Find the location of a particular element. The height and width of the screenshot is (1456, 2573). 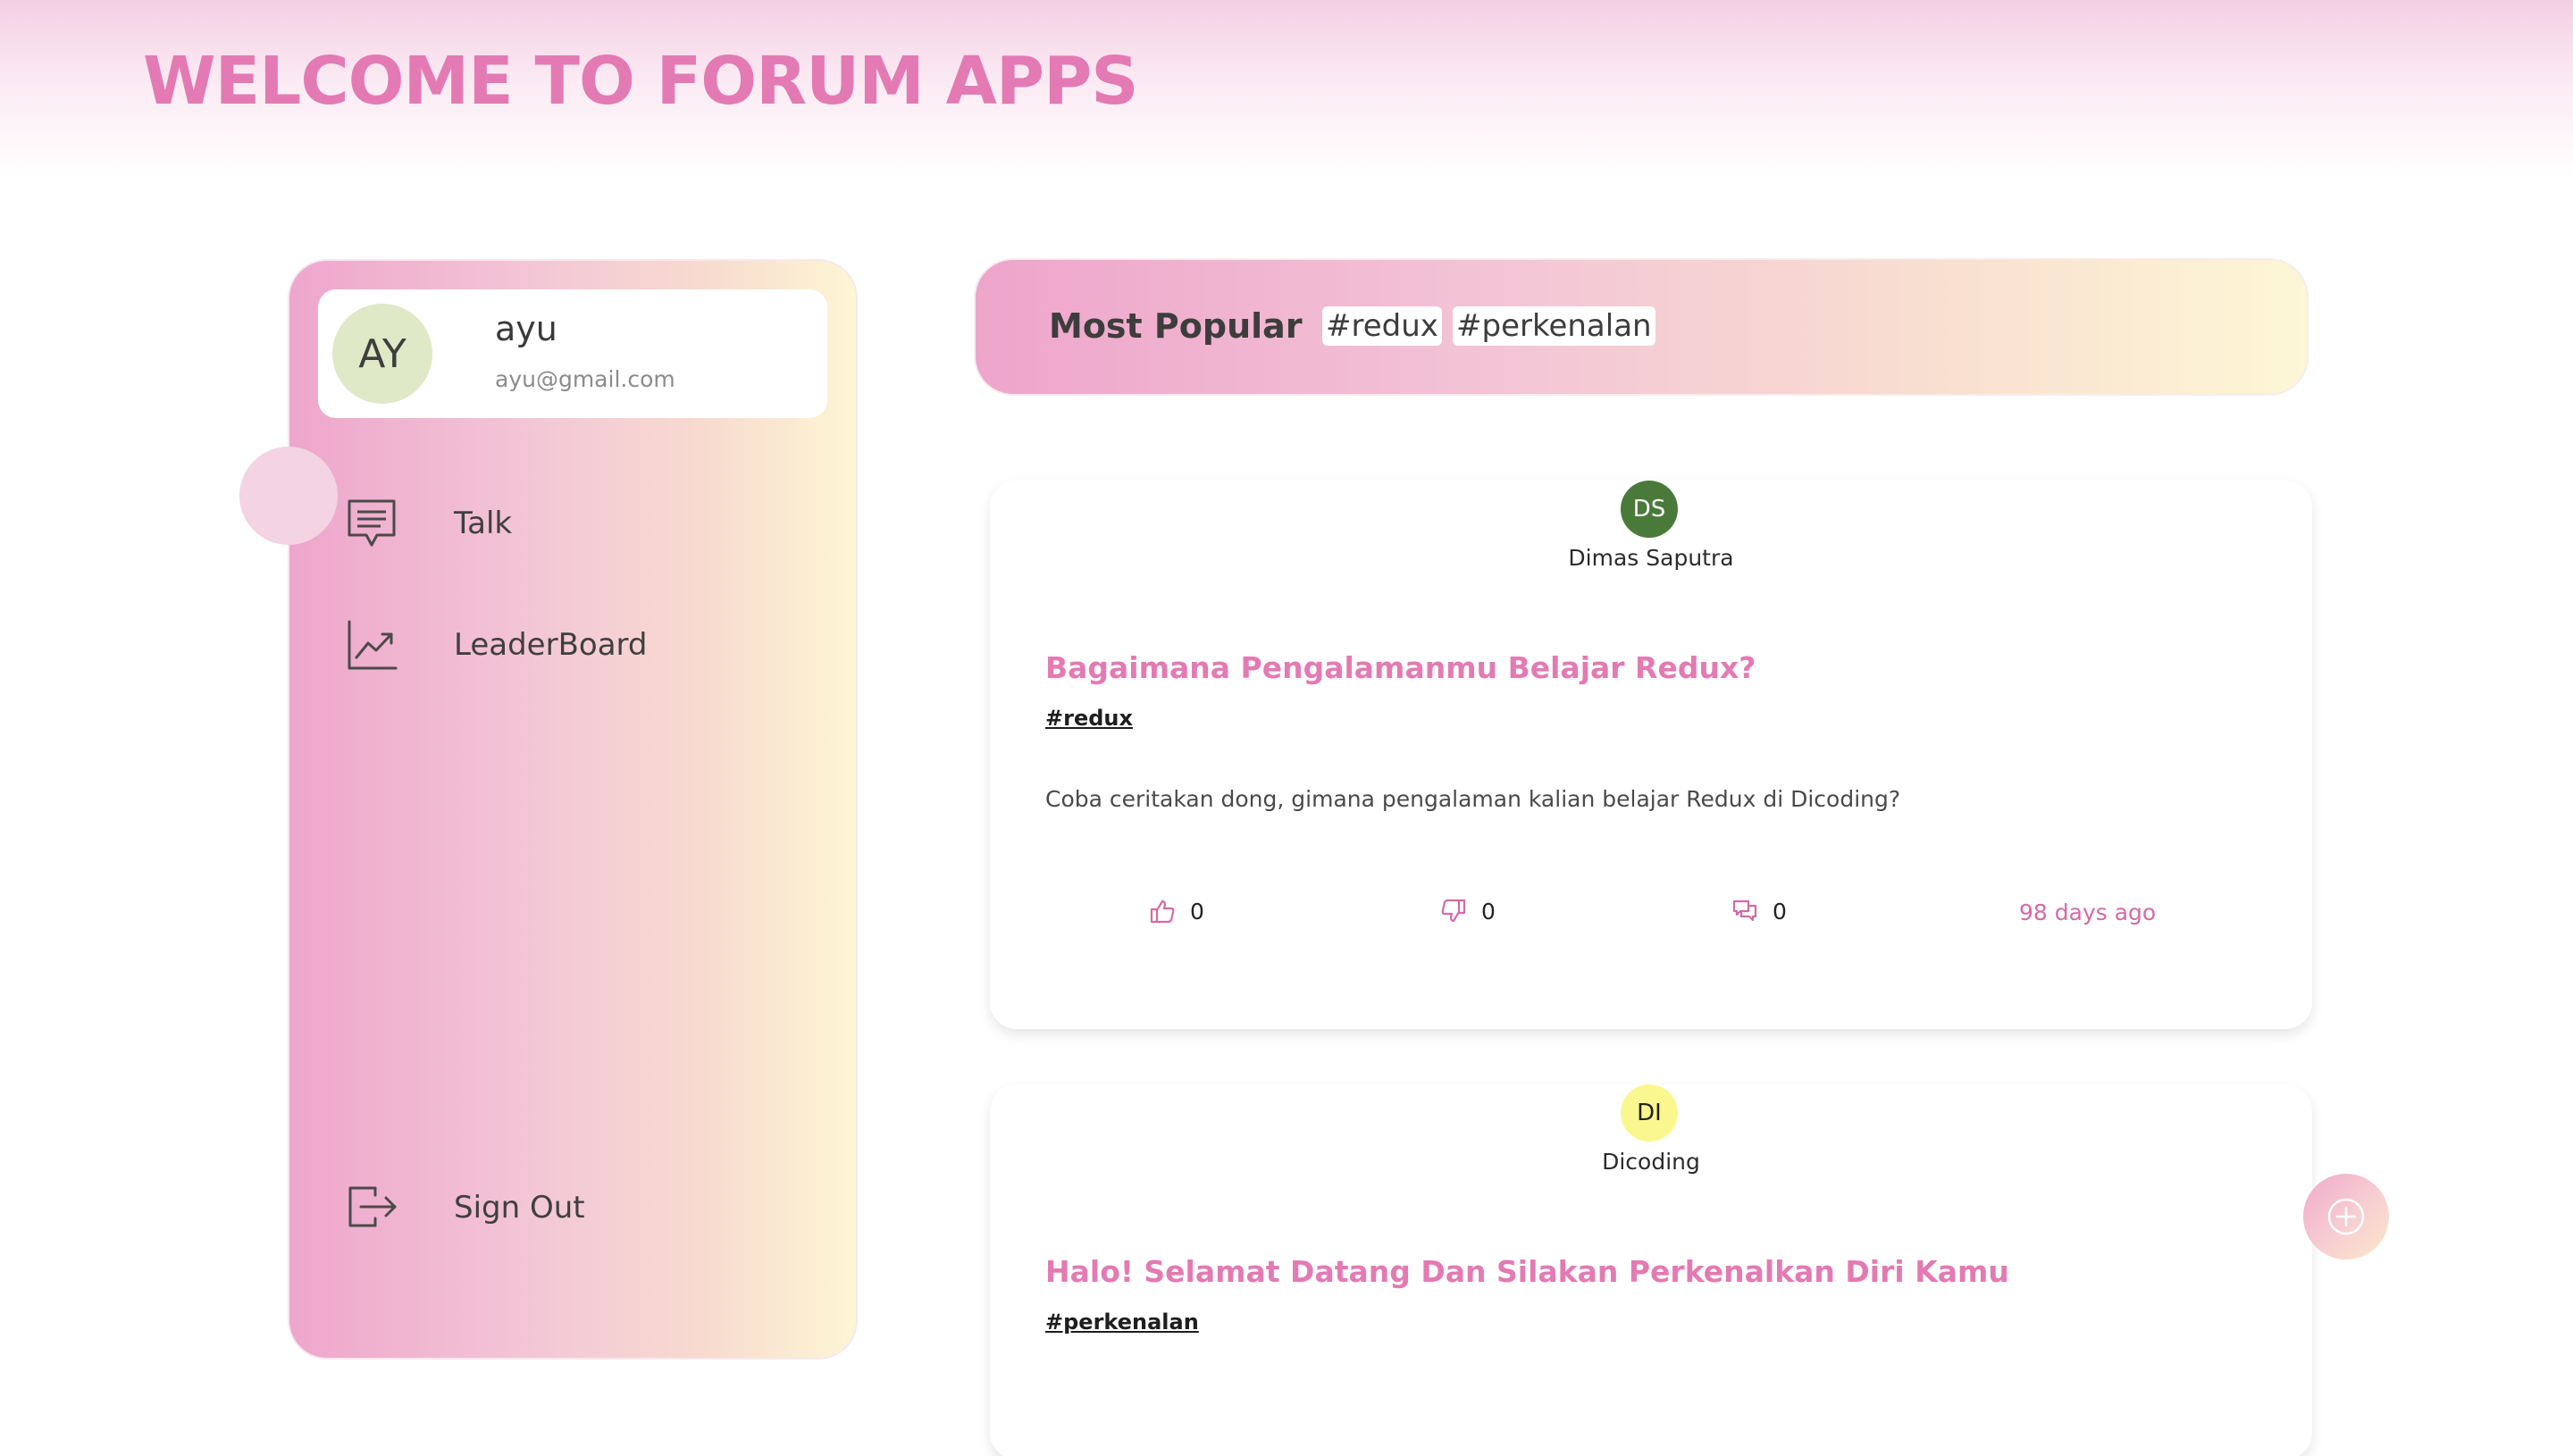

page-title: WELCOME TO FORUM APPS is located at coordinates (641, 81).